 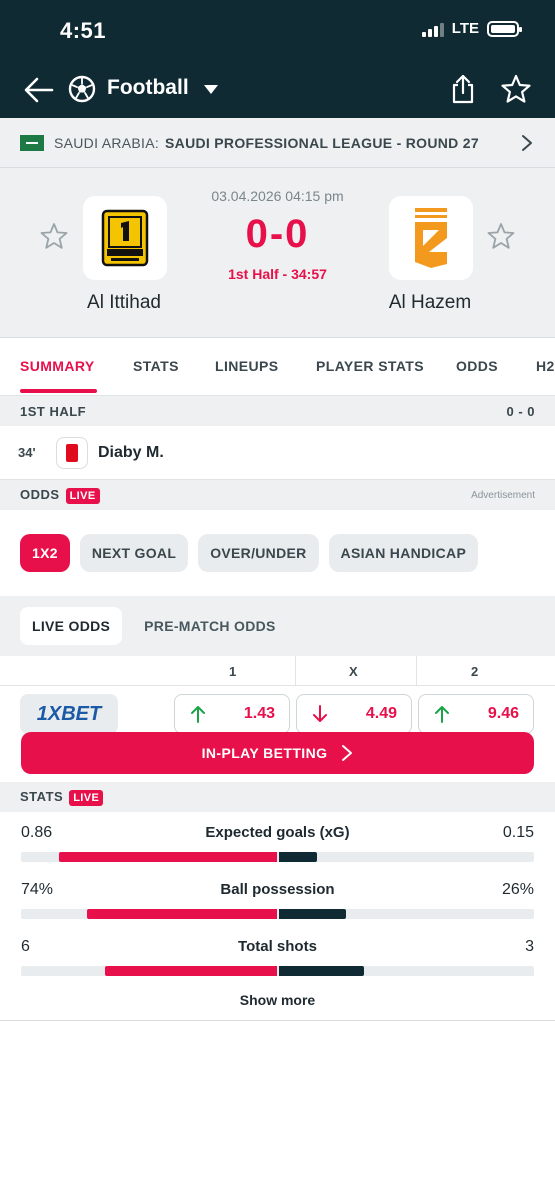 What do you see at coordinates (45, 553) in the screenshot?
I see `market-1x2: 1X2` at bounding box center [45, 553].